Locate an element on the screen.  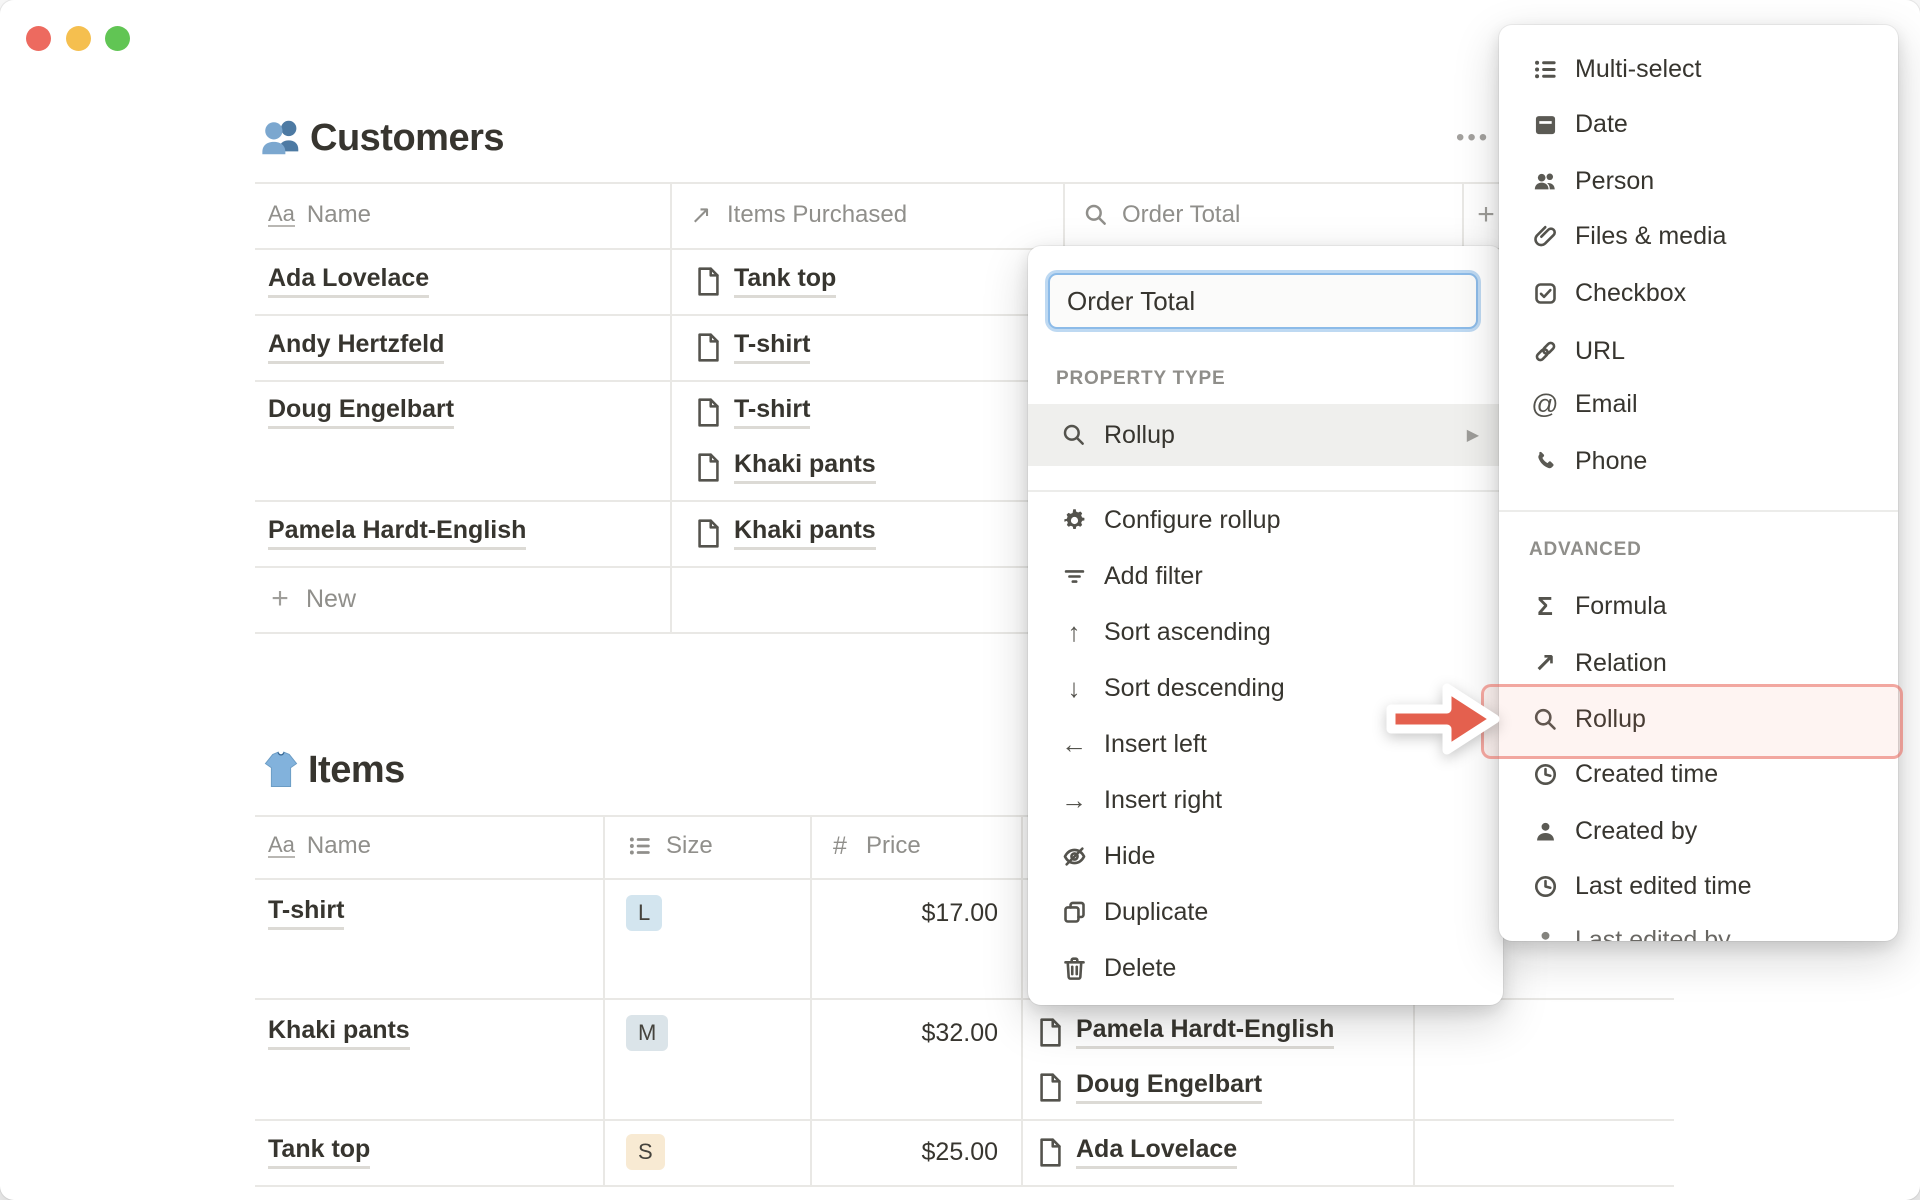
customers-title-block: Customers is located at coordinates (382, 138).